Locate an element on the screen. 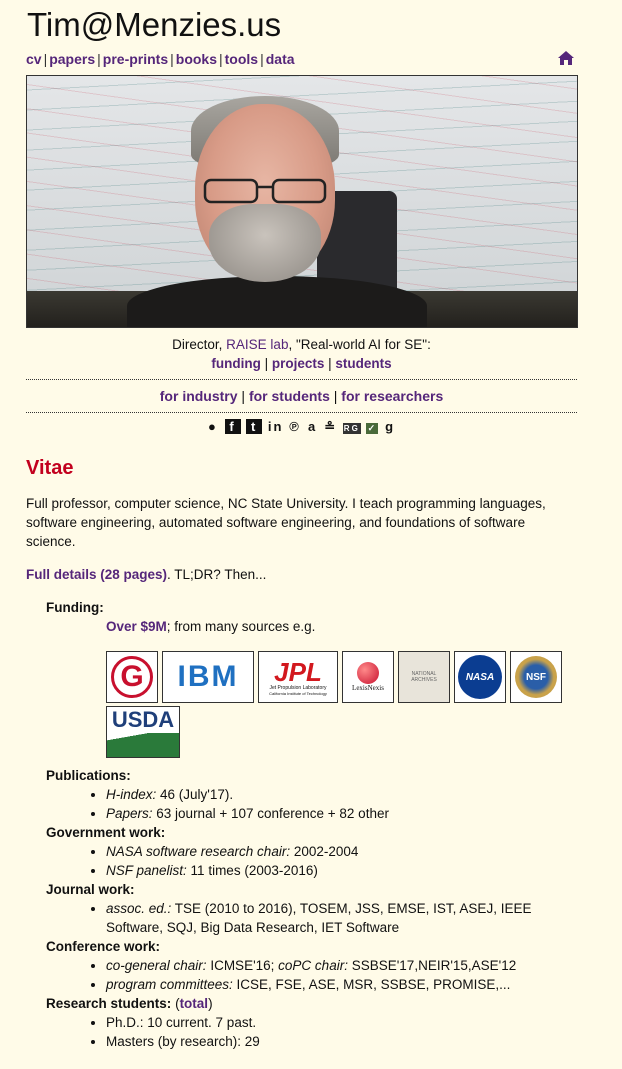 The height and width of the screenshot is (1069, 622). students-link: students is located at coordinates (363, 363).